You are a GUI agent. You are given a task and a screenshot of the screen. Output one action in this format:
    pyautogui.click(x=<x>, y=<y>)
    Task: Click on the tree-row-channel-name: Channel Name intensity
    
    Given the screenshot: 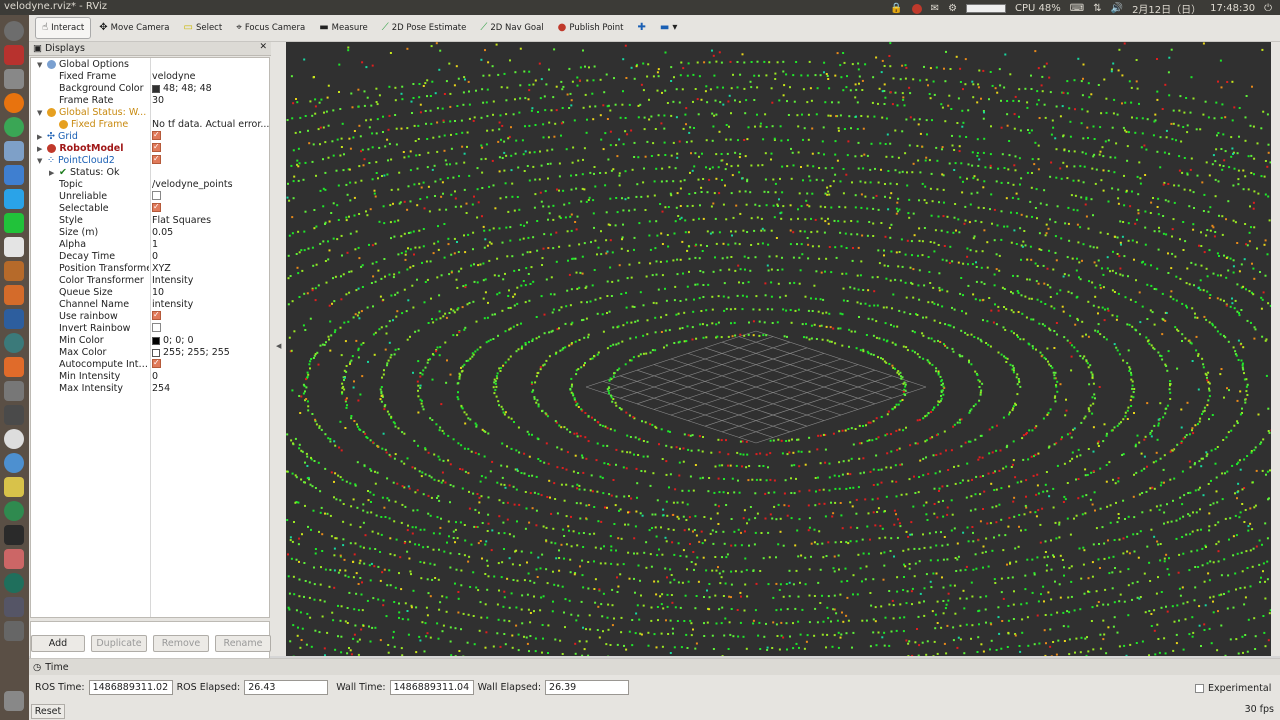 What is the action you would take?
    pyautogui.click(x=150, y=305)
    